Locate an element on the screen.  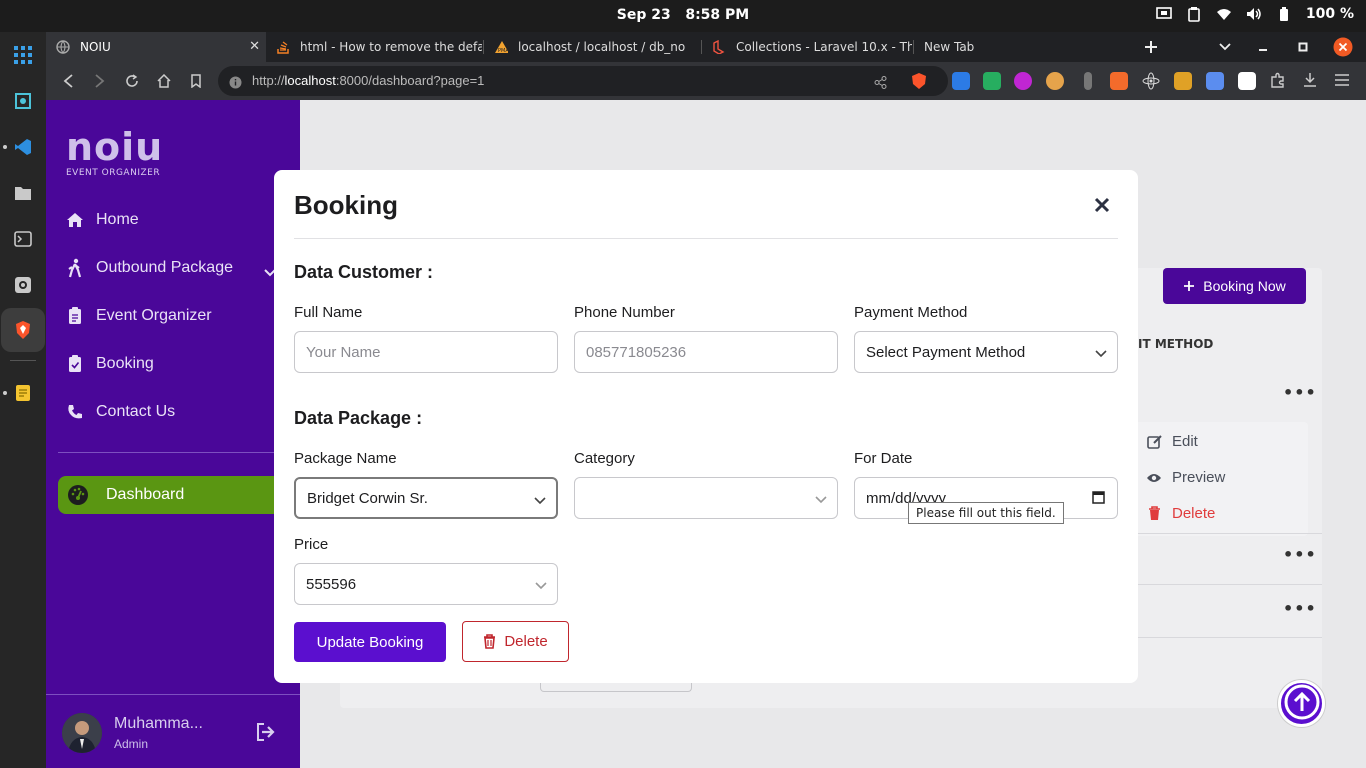
tab-noiu: NOIU ✕ is located at coordinates (156, 47).